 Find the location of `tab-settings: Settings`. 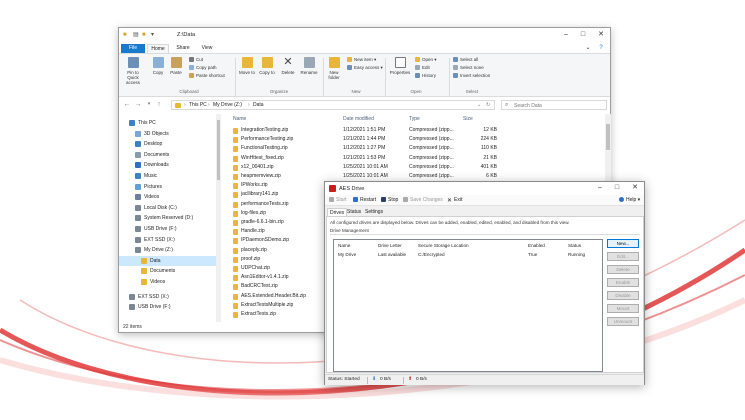

tab-settings: Settings is located at coordinates (374, 212).